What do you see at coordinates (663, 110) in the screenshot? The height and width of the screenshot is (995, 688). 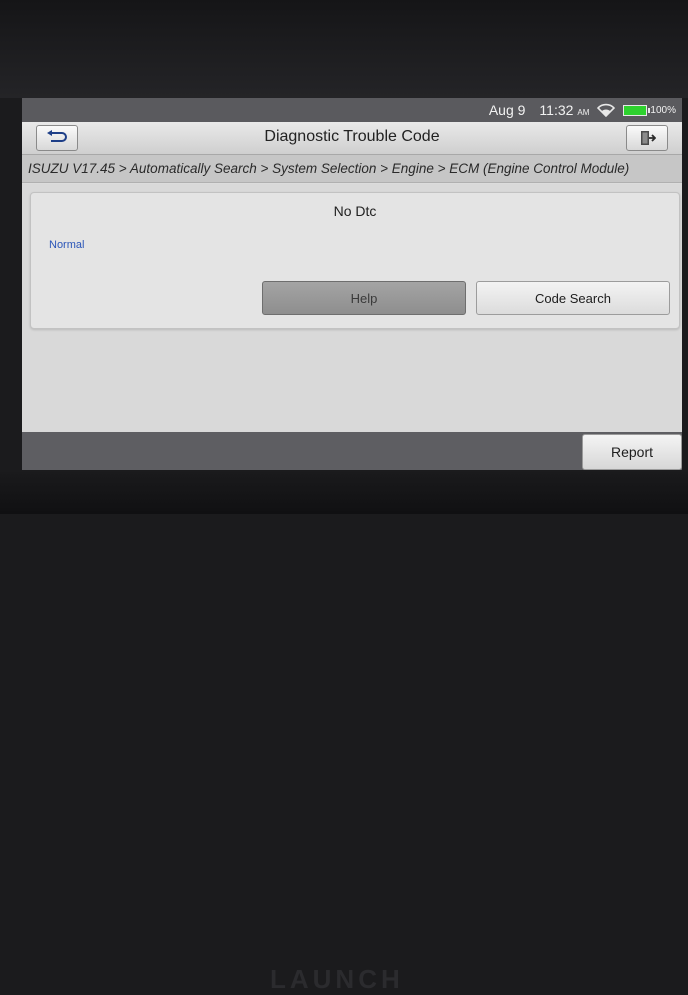 I see `battery-percent: 100%` at bounding box center [663, 110].